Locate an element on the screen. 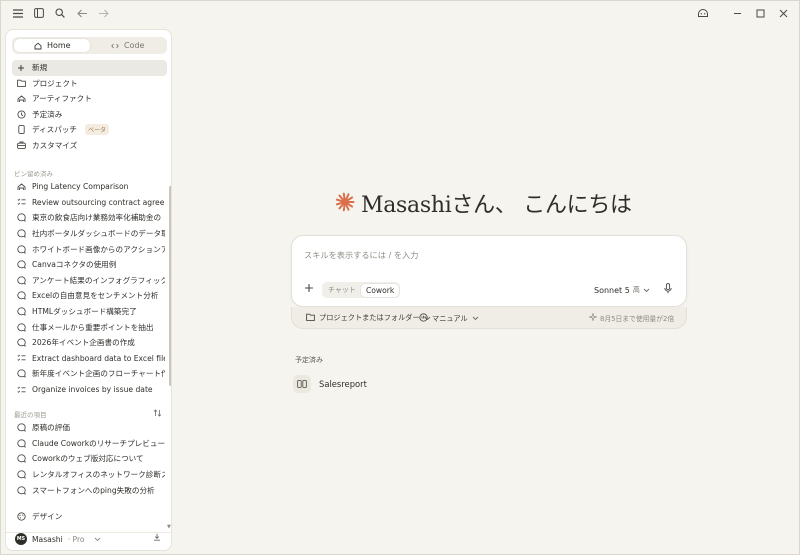  greeting: Masashiさん、 こんにちは is located at coordinates (483, 203).